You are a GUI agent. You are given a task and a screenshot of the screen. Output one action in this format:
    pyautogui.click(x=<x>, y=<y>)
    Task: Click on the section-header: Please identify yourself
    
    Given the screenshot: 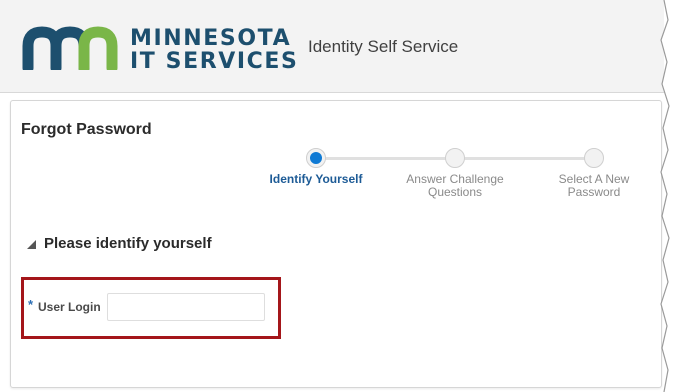 What is the action you would take?
    pyautogui.click(x=119, y=243)
    